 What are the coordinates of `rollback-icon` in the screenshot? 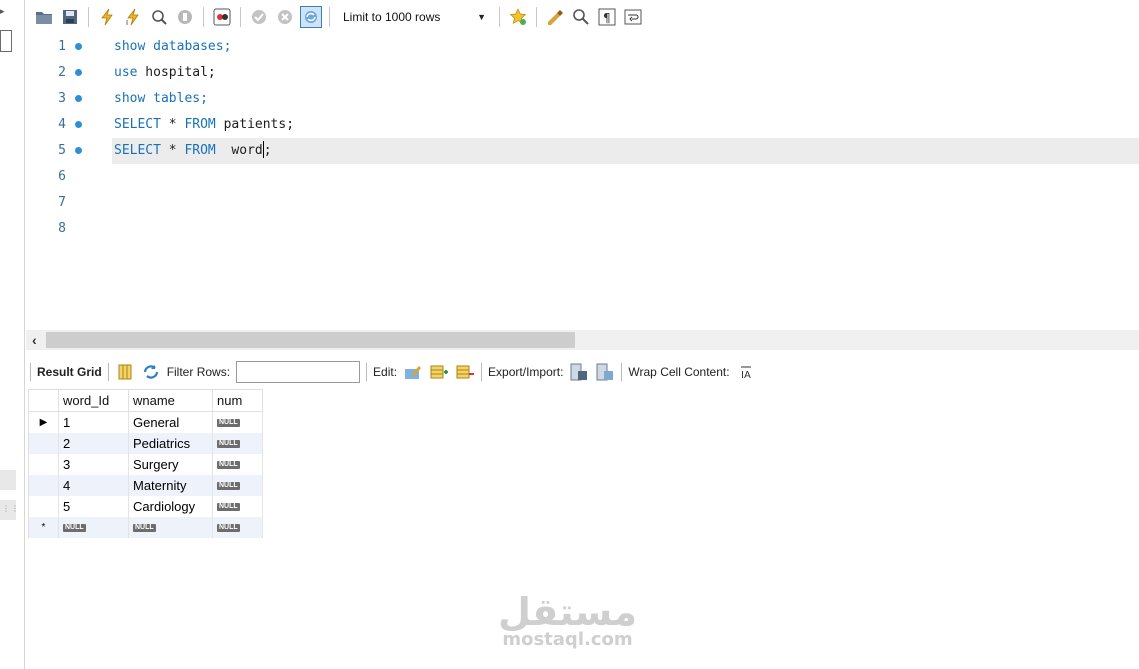 It's located at (285, 17).